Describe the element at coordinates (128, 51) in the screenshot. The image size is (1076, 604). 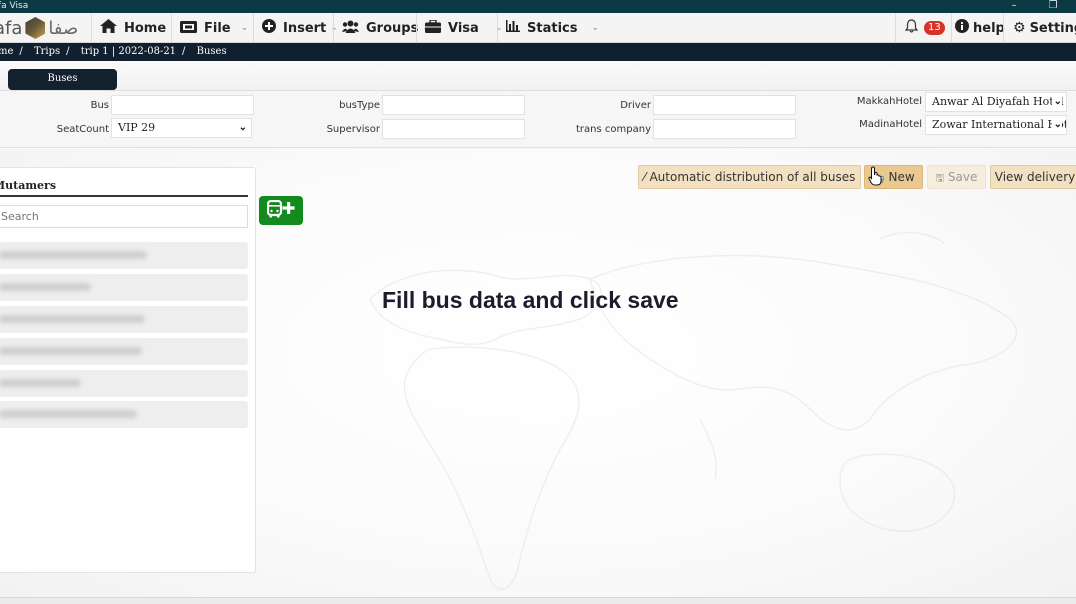
I see `breadcrumb-trip: trip 1 | 2022-08-21` at that location.